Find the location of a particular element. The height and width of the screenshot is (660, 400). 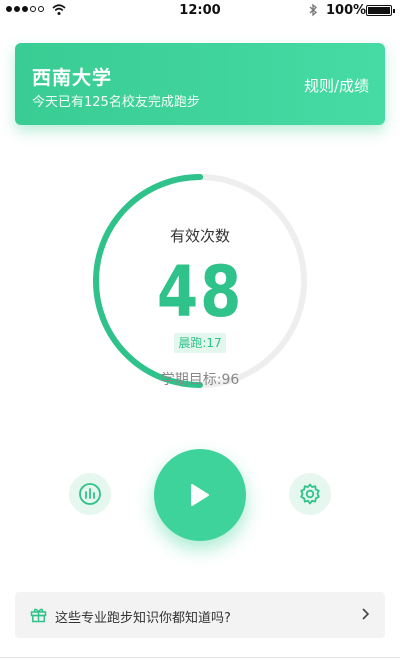

bluetooth-icon is located at coordinates (313, 10).